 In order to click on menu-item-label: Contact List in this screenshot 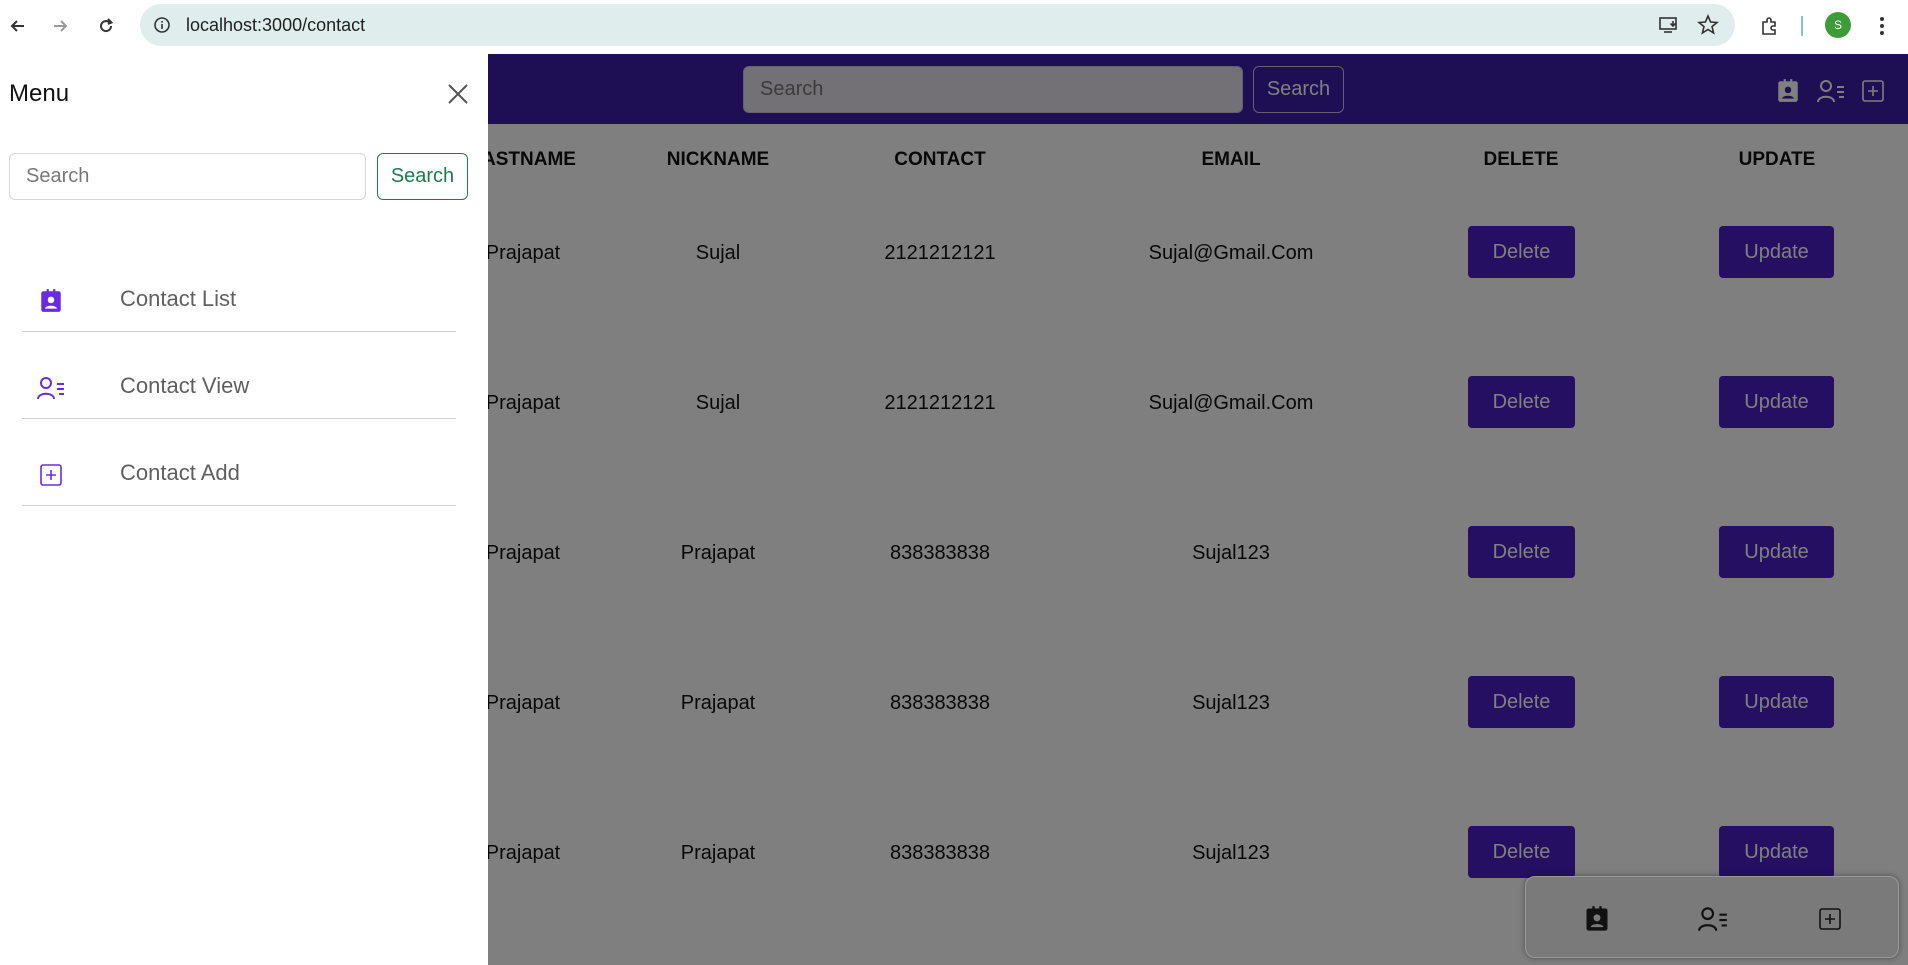, I will do `click(178, 298)`.